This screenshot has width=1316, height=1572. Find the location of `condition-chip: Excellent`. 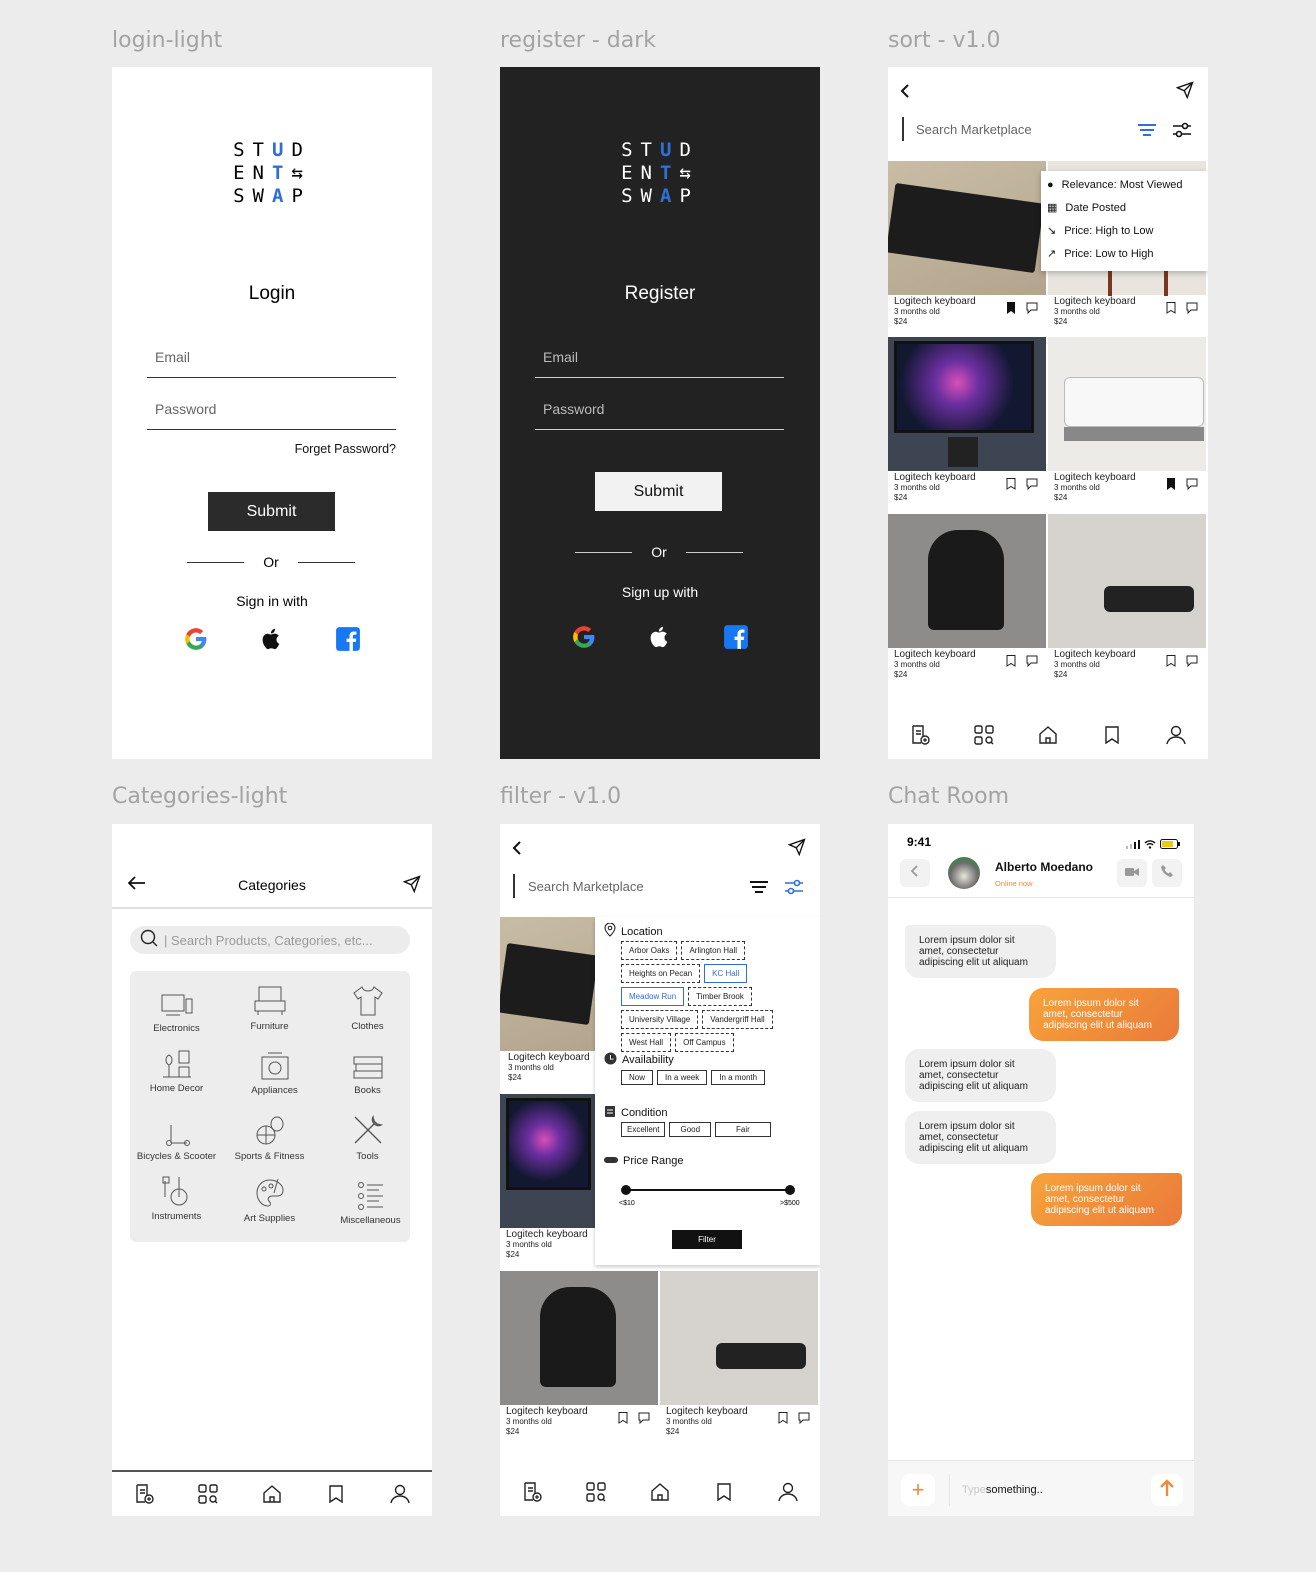

condition-chip: Excellent is located at coordinates (643, 1129).